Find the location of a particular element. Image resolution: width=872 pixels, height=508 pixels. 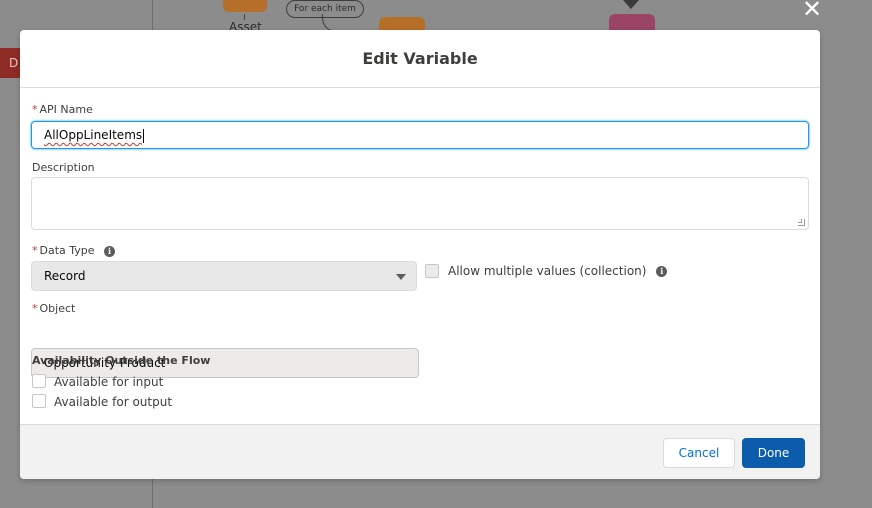

assignment-node is located at coordinates (632, 22).